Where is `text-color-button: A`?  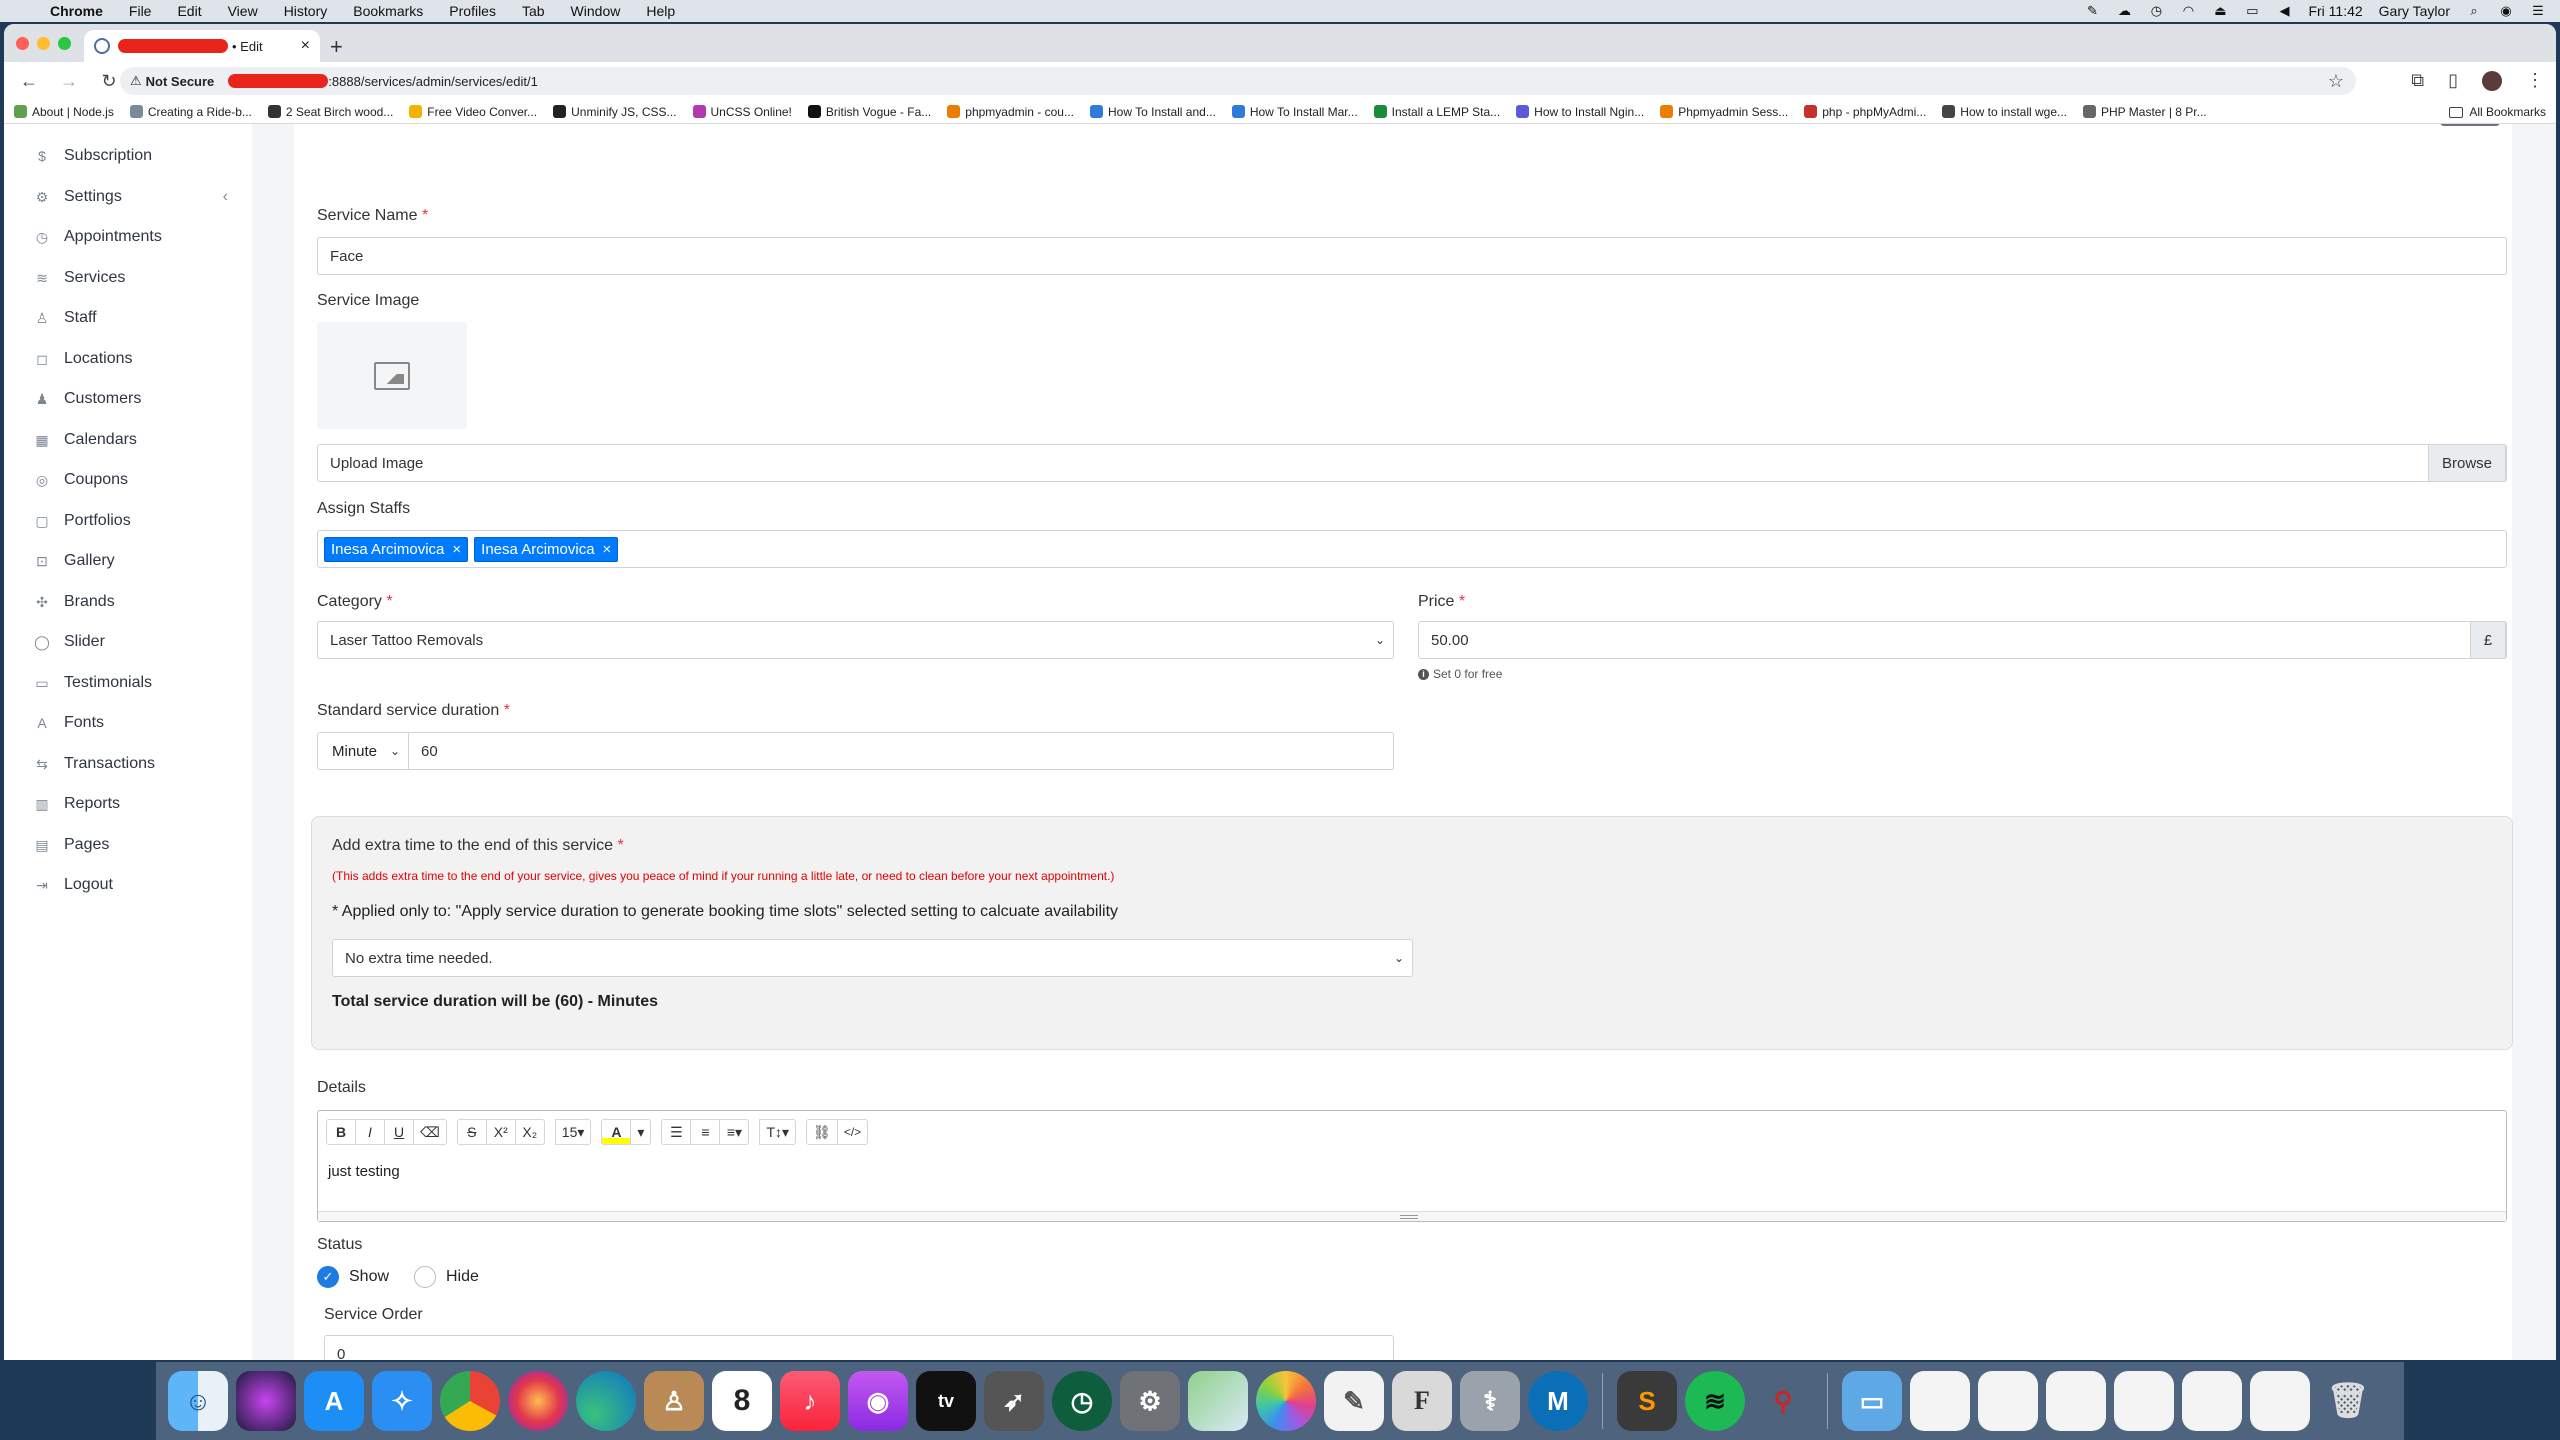
text-color-button: A is located at coordinates (616, 1132).